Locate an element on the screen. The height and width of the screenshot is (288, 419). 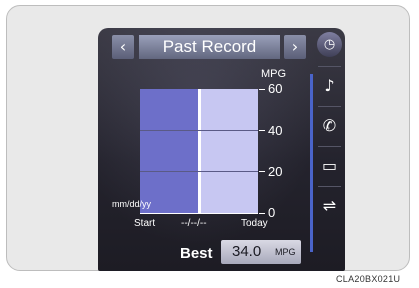
y-label-40: 40 is located at coordinates (275, 130).